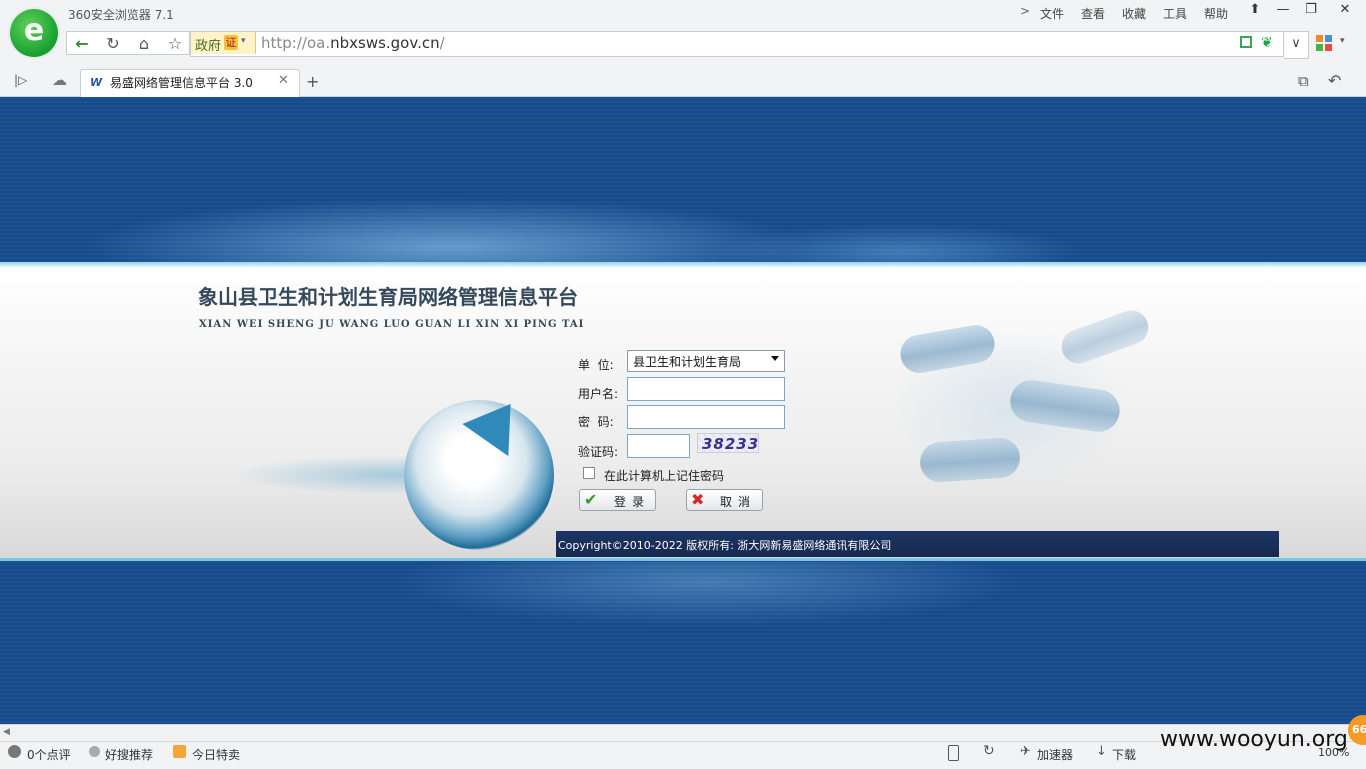  What do you see at coordinates (1175, 13) in the screenshot?
I see `menu-tools: 工具` at bounding box center [1175, 13].